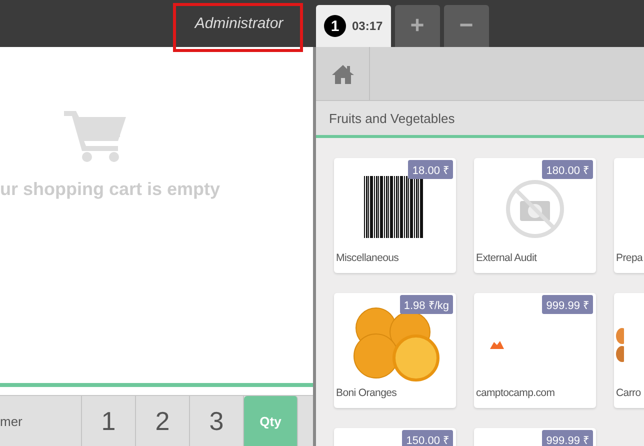  What do you see at coordinates (535, 437) in the screenshot?
I see `product-card: 999.99 ₹` at bounding box center [535, 437].